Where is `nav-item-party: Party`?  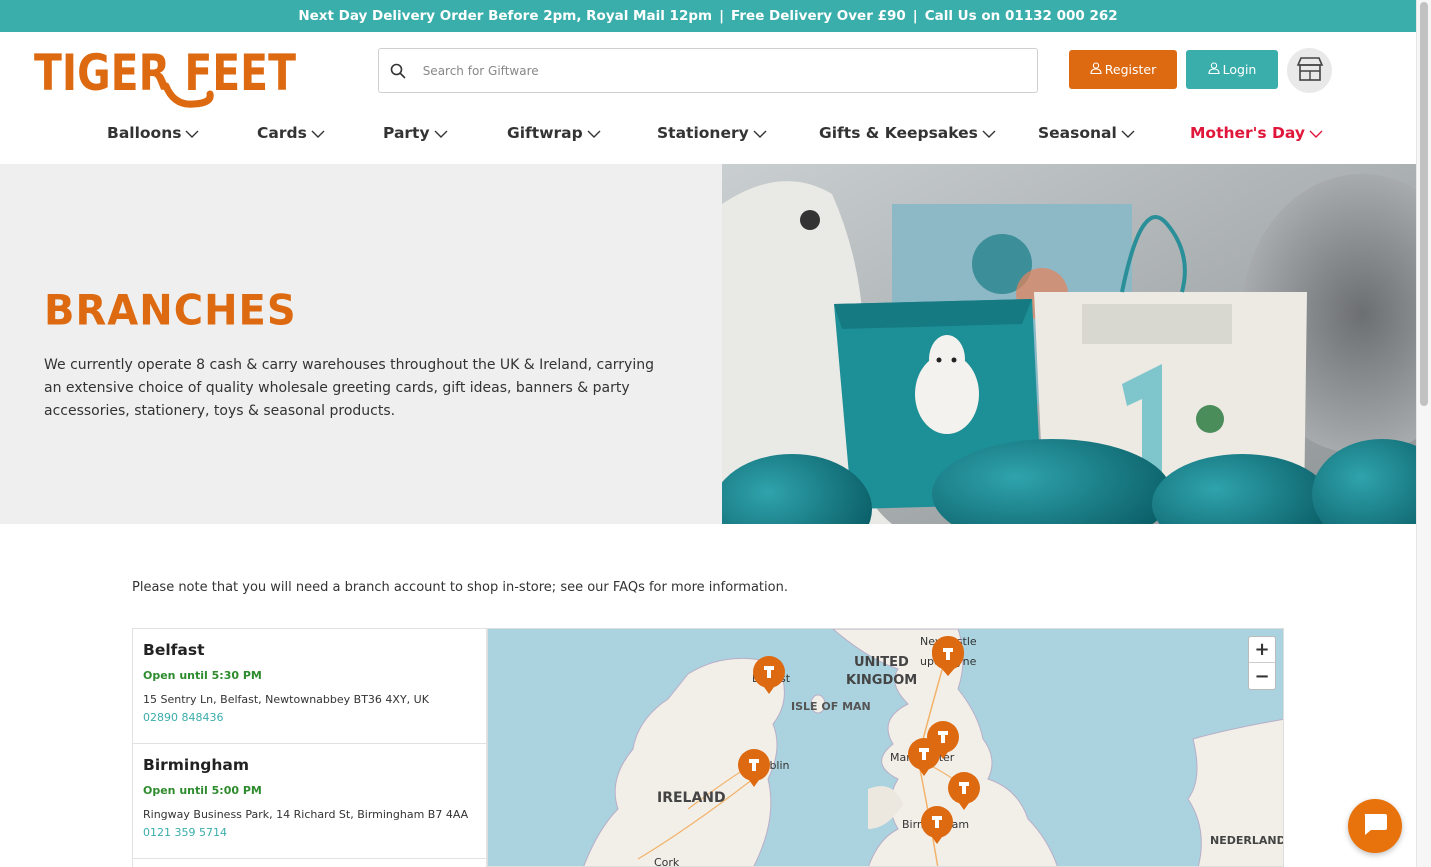 nav-item-party: Party is located at coordinates (415, 133).